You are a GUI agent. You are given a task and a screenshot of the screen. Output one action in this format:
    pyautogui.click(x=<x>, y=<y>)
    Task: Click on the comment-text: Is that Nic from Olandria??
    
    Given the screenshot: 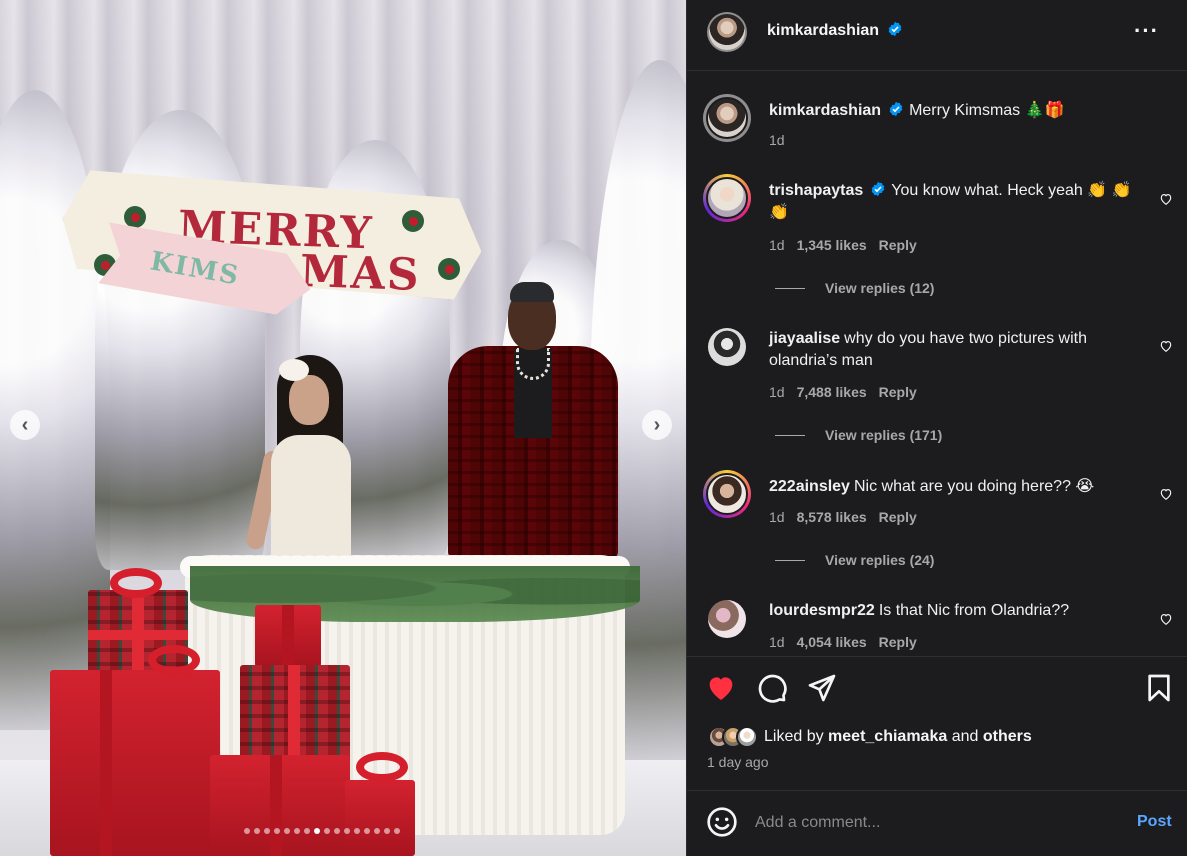 What is the action you would take?
    pyautogui.click(x=974, y=610)
    